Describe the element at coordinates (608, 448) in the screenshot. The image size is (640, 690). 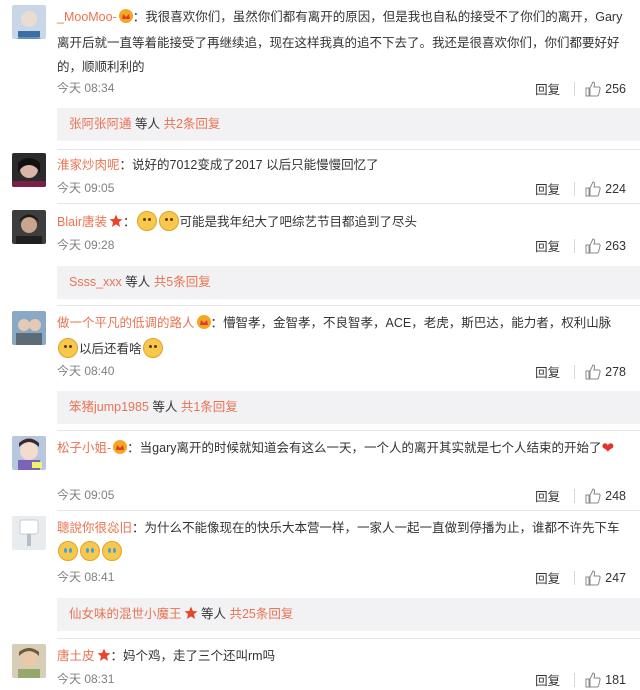
I see `heart-icon: ❤` at that location.